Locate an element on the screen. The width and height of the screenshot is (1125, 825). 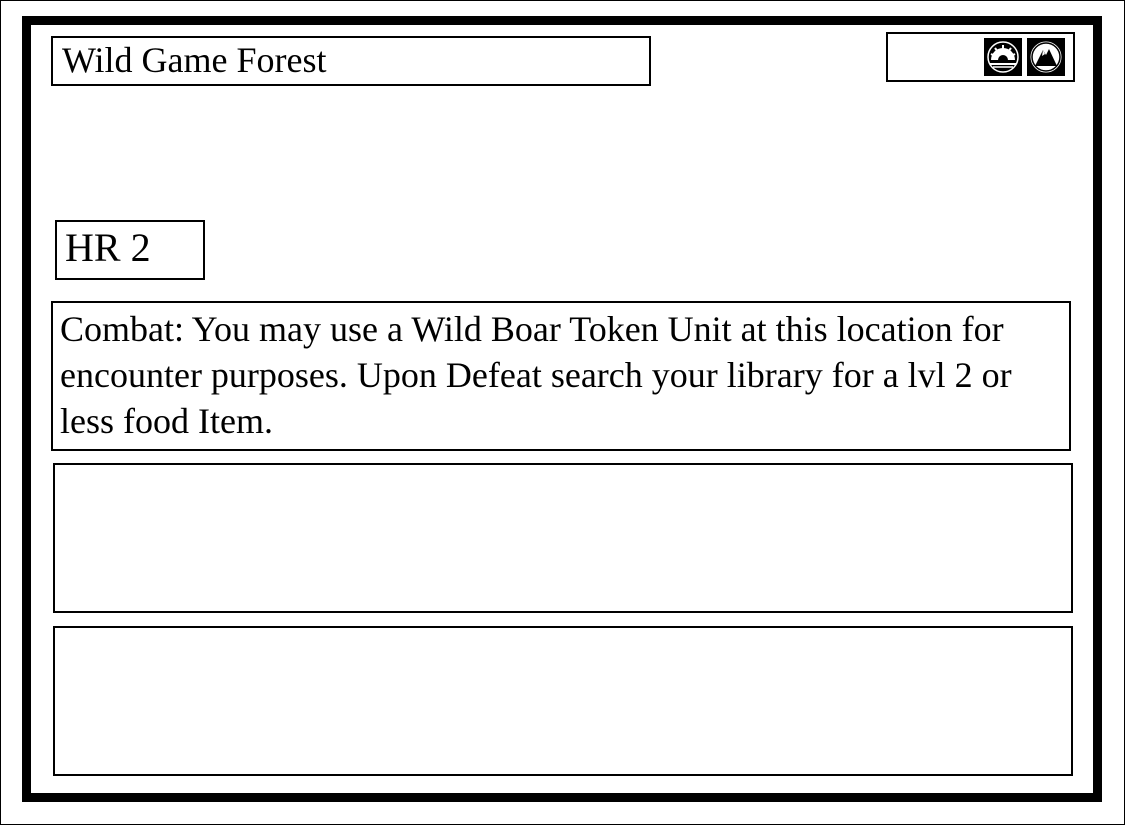
mountain-icon is located at coordinates (1046, 57).